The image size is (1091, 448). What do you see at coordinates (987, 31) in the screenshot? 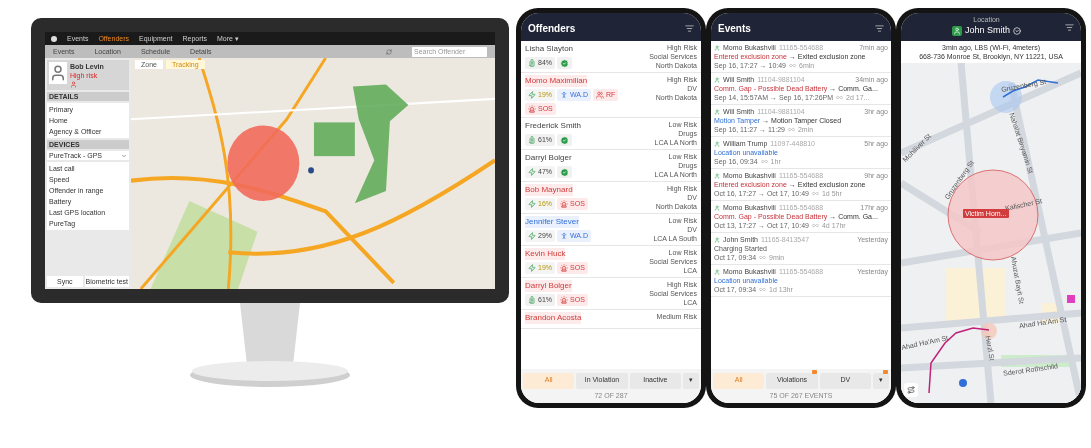
I see `offender-name: John Smith` at bounding box center [987, 31].